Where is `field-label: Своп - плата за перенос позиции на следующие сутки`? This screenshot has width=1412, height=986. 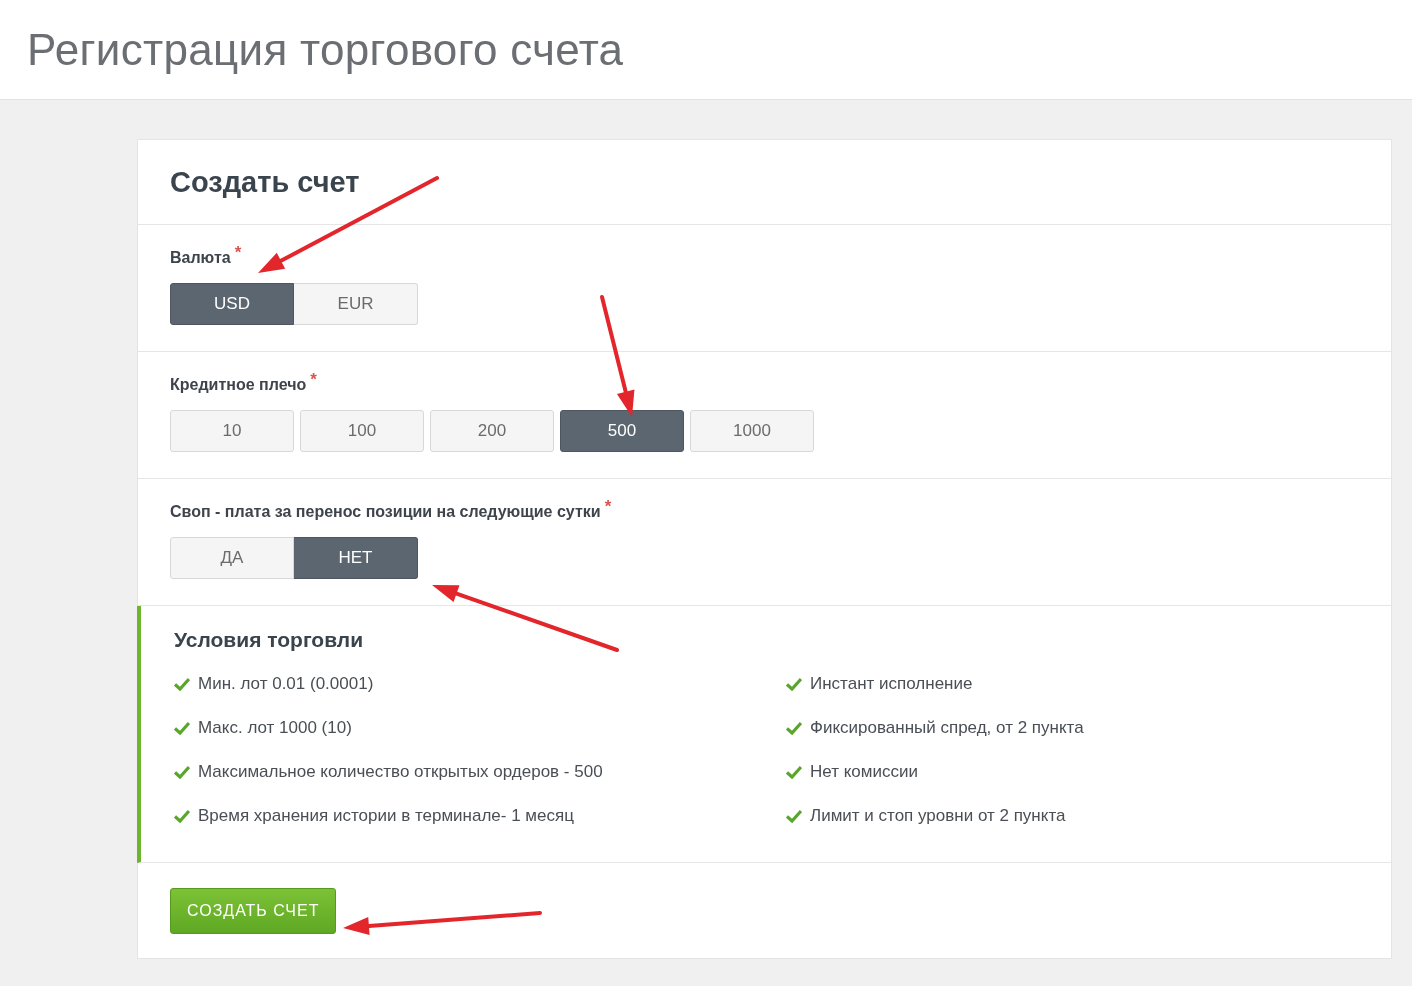
field-label: Своп - плата за перенос позиции на следующие сутки is located at coordinates (385, 512).